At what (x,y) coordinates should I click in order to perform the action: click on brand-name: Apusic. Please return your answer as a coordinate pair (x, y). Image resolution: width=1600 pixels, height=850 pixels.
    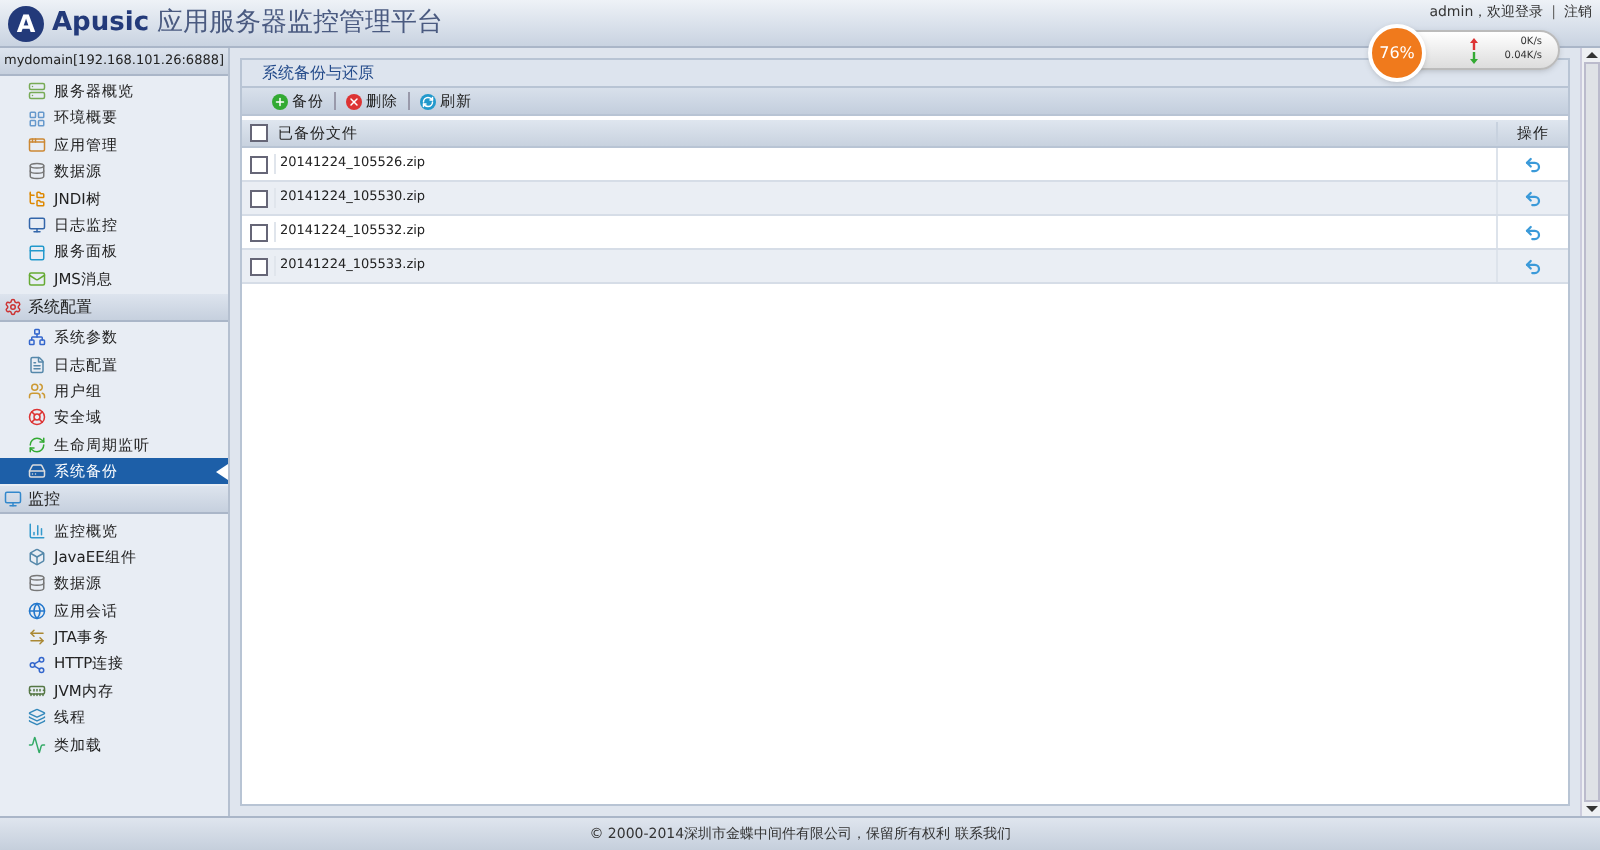
    Looking at the image, I should click on (101, 23).